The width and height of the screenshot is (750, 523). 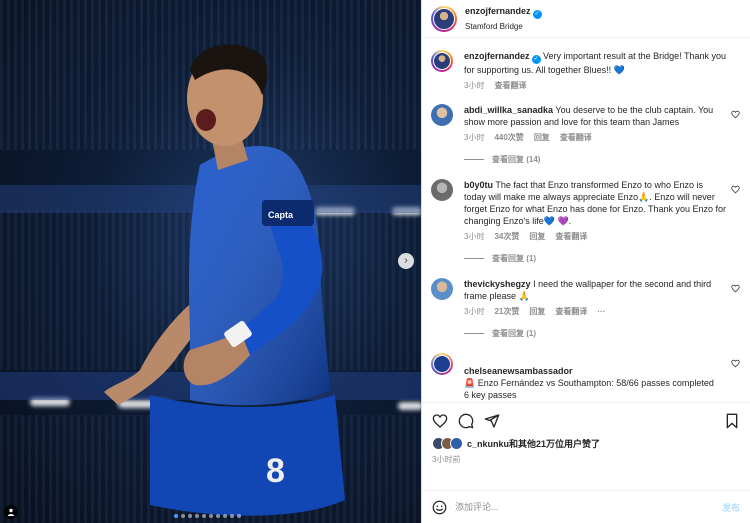 I want to click on comment-likes: 21次赞, so click(x=506, y=312).